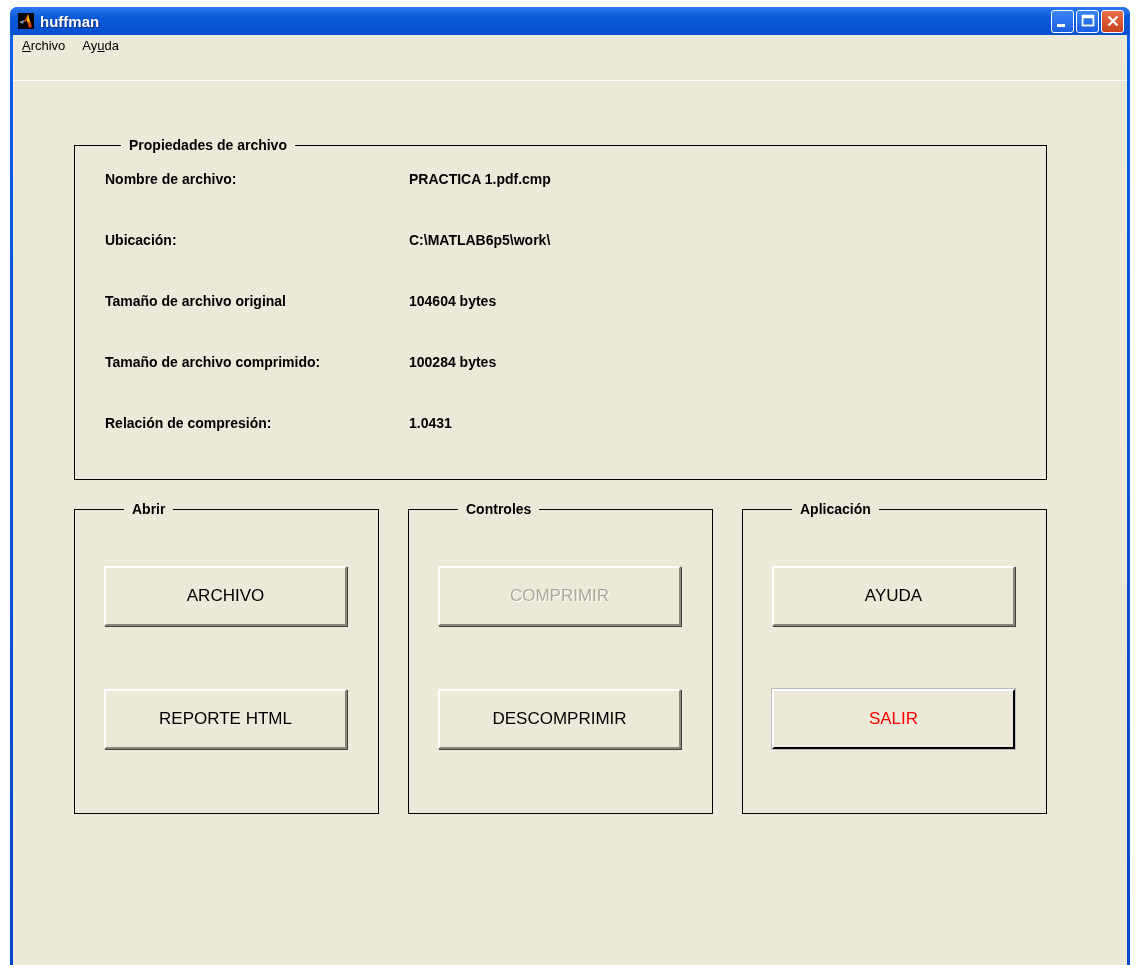  Describe the element at coordinates (26, 21) in the screenshot. I see `app-icon` at that location.